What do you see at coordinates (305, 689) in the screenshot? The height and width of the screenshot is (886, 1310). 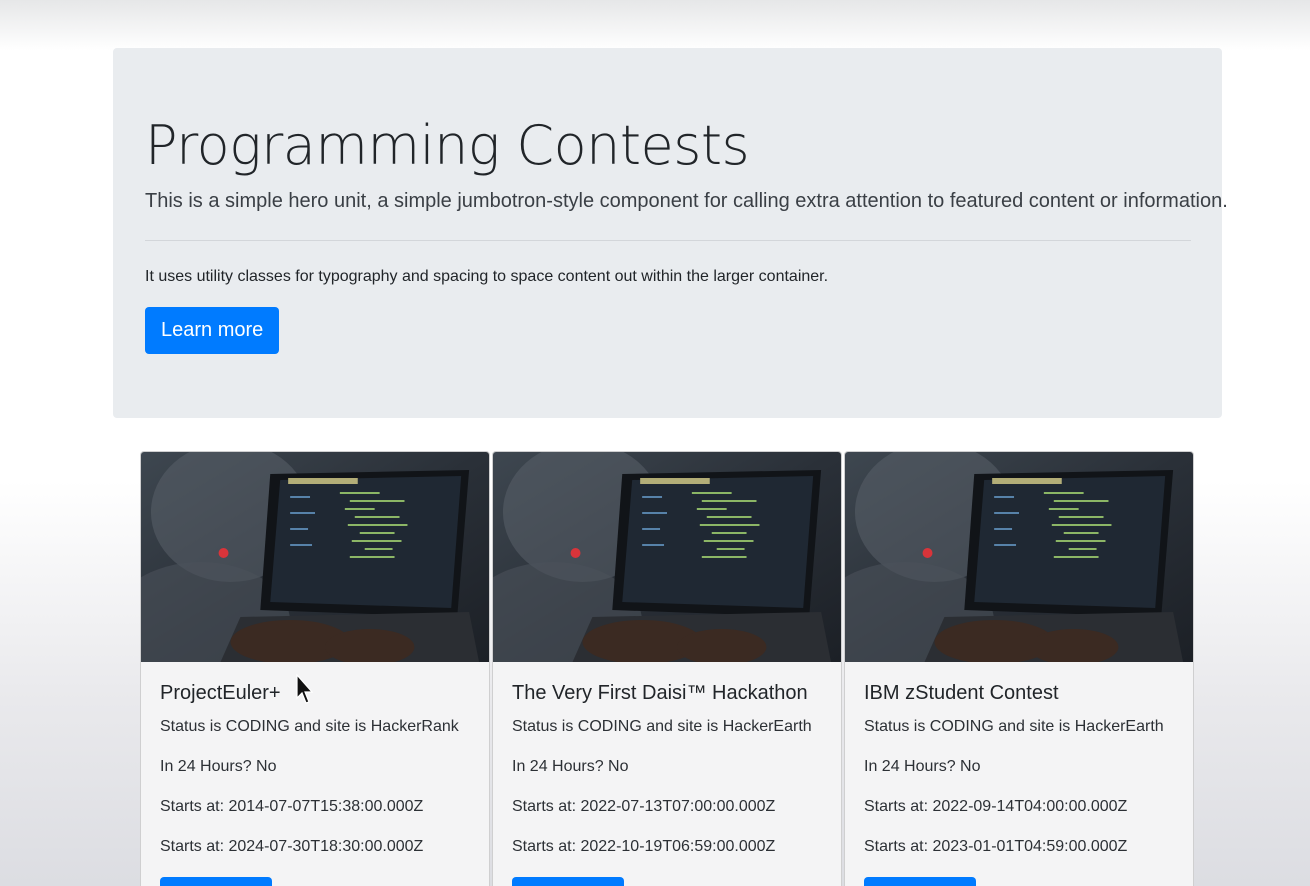 I see `mouse-cursor-icon` at bounding box center [305, 689].